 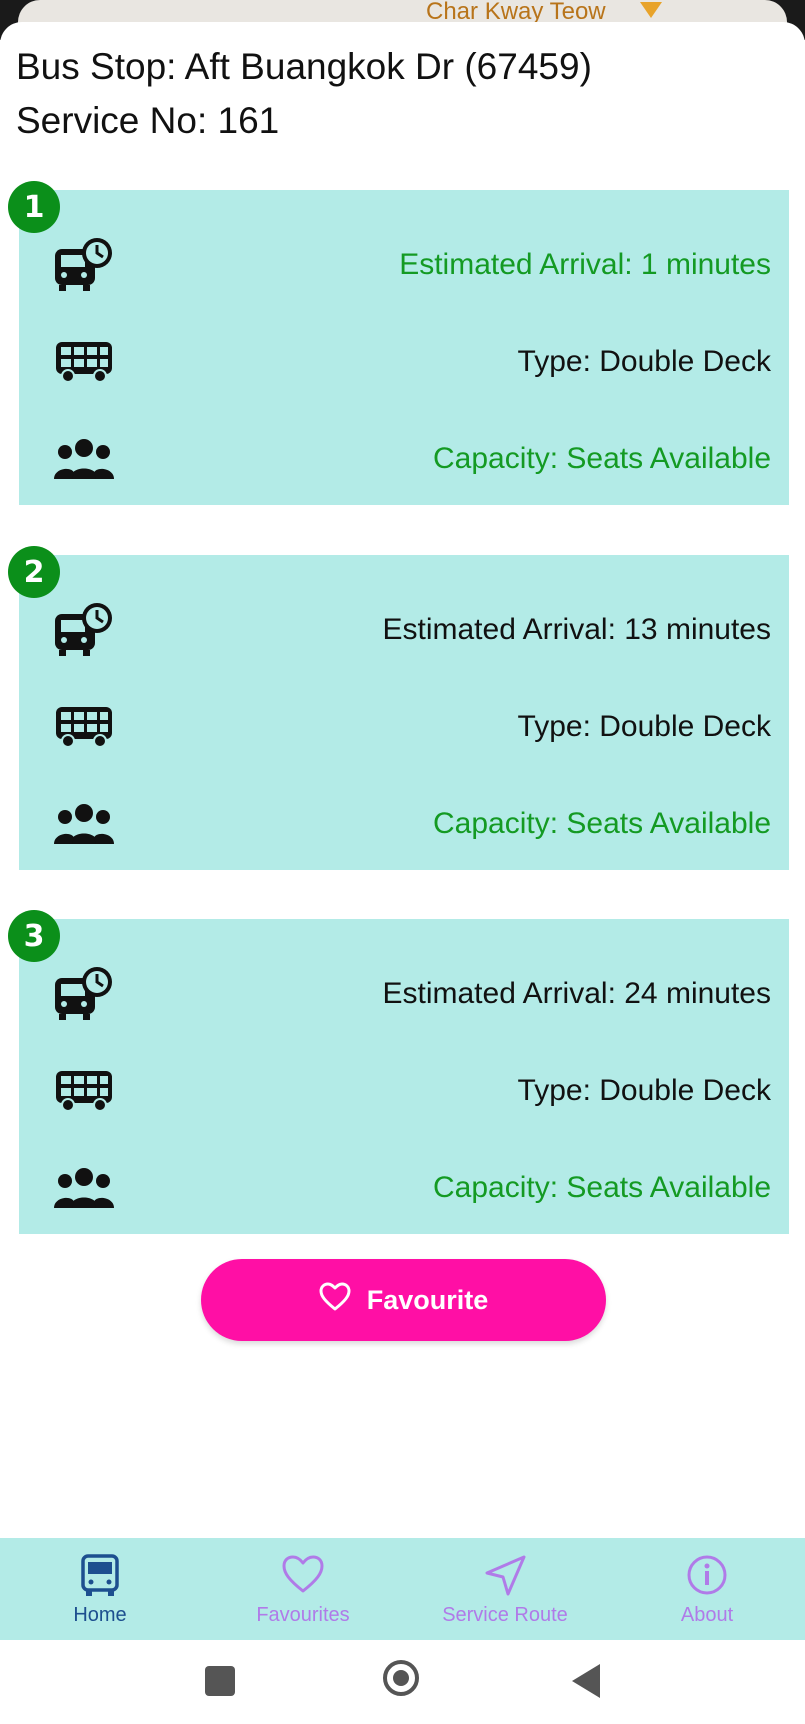 What do you see at coordinates (148, 120) in the screenshot?
I see `service-number: Service No: 161` at bounding box center [148, 120].